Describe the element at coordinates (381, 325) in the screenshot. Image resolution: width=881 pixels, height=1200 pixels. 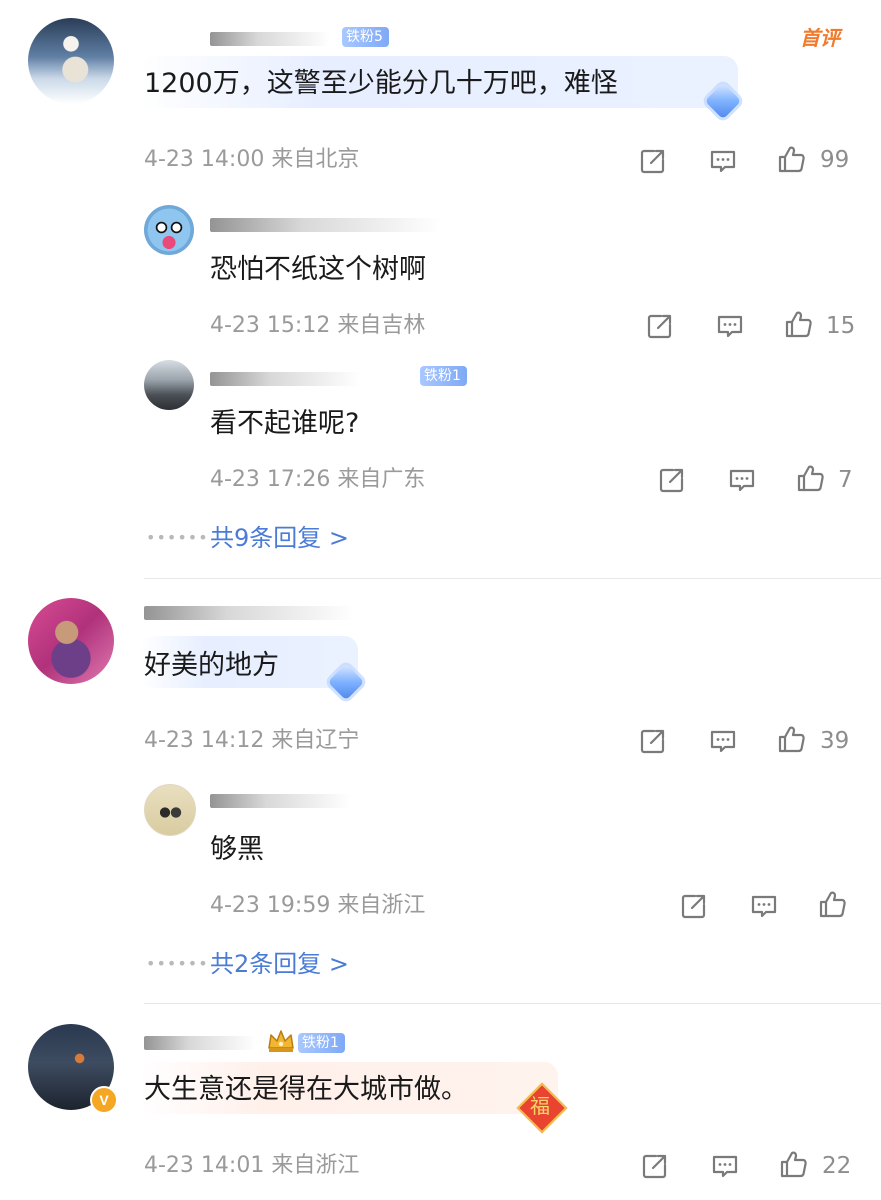
I see `reply-location: 来自吉林` at that location.